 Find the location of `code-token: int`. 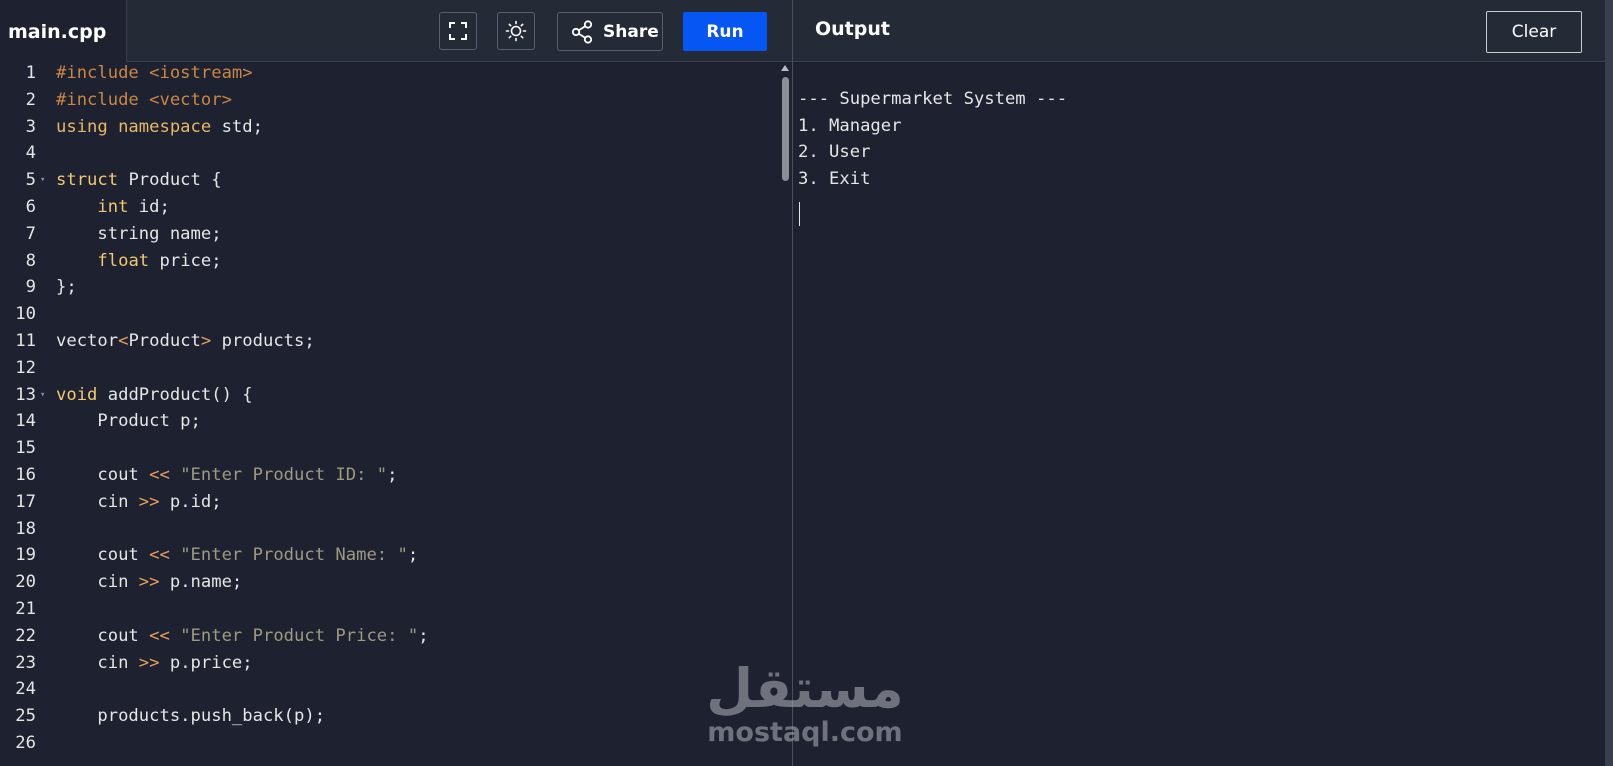

code-token: int is located at coordinates (113, 207).